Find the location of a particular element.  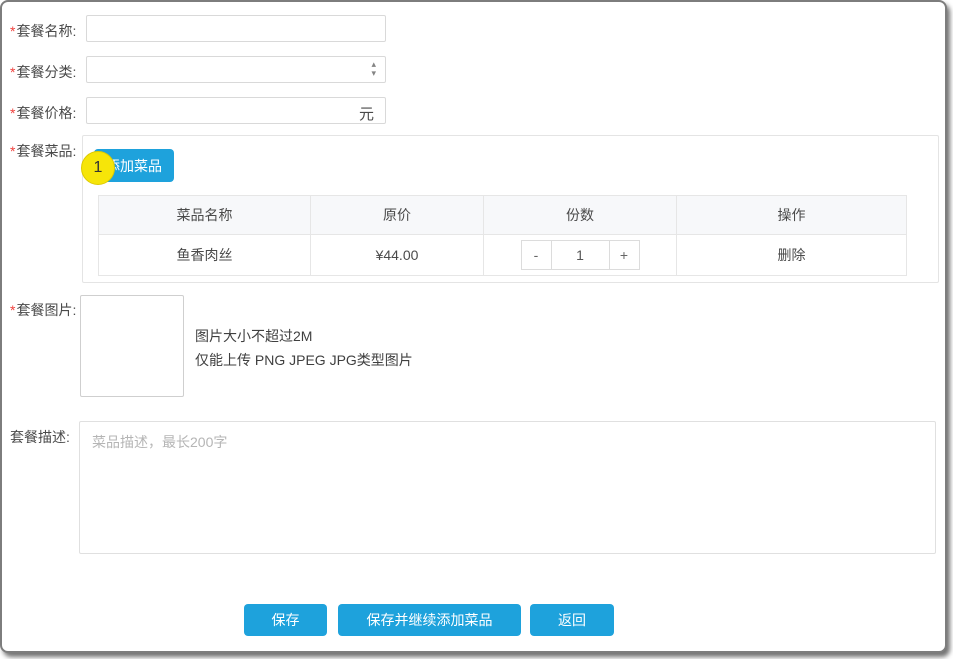

quantity-decrement-button: - is located at coordinates (536, 255).